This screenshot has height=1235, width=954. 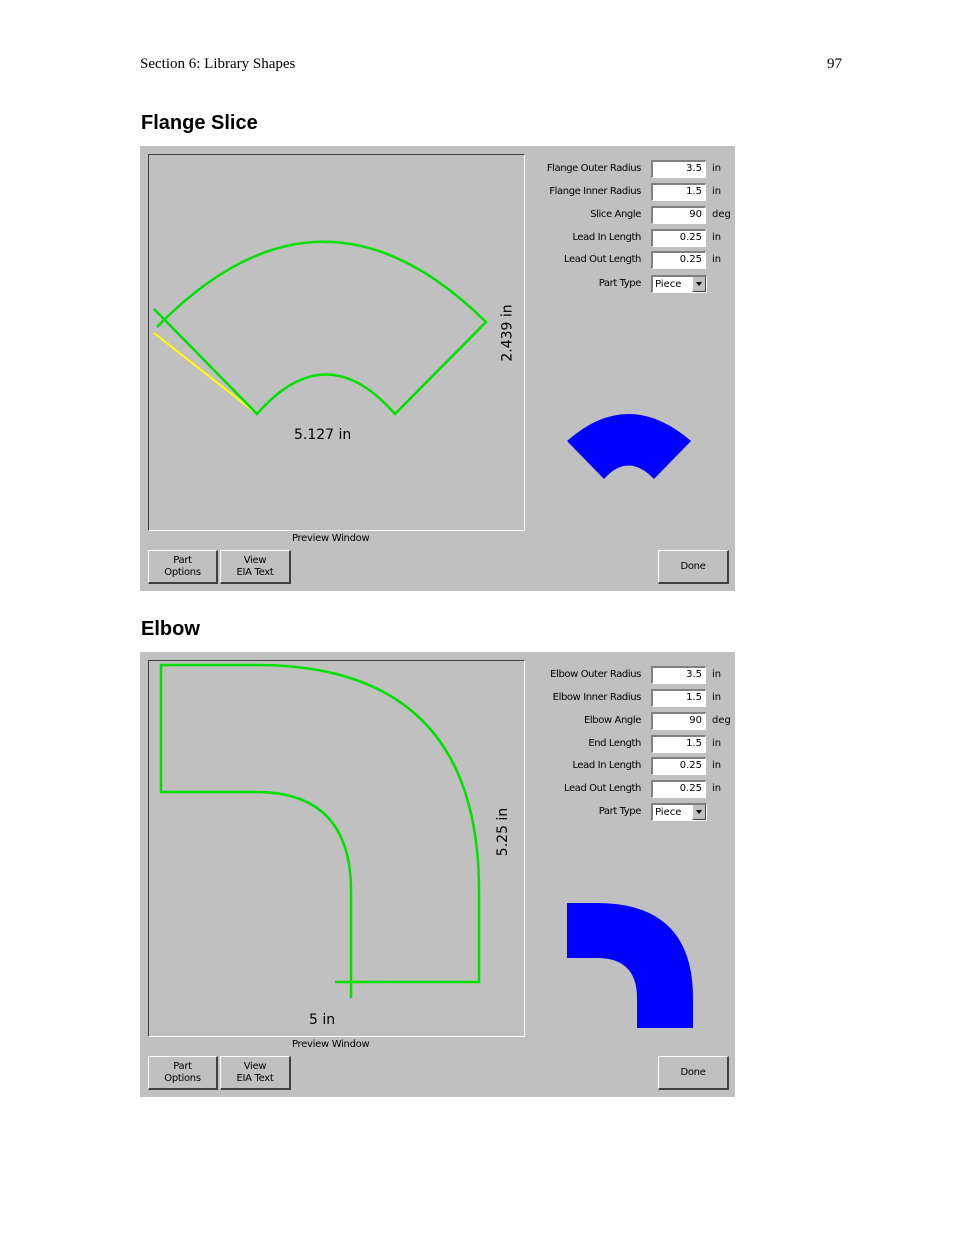 What do you see at coordinates (595, 191) in the screenshot?
I see `param-label: Flange Inner Radius` at bounding box center [595, 191].